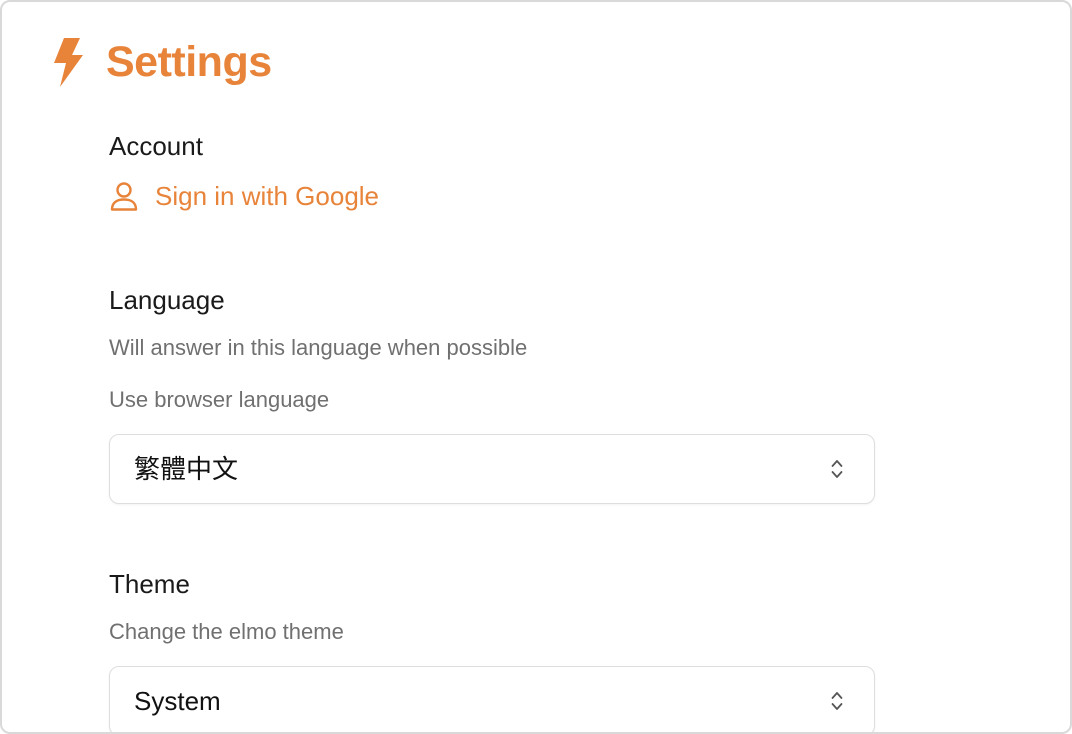 This screenshot has width=1072, height=734. Describe the element at coordinates (124, 196) in the screenshot. I see `user-icon` at that location.